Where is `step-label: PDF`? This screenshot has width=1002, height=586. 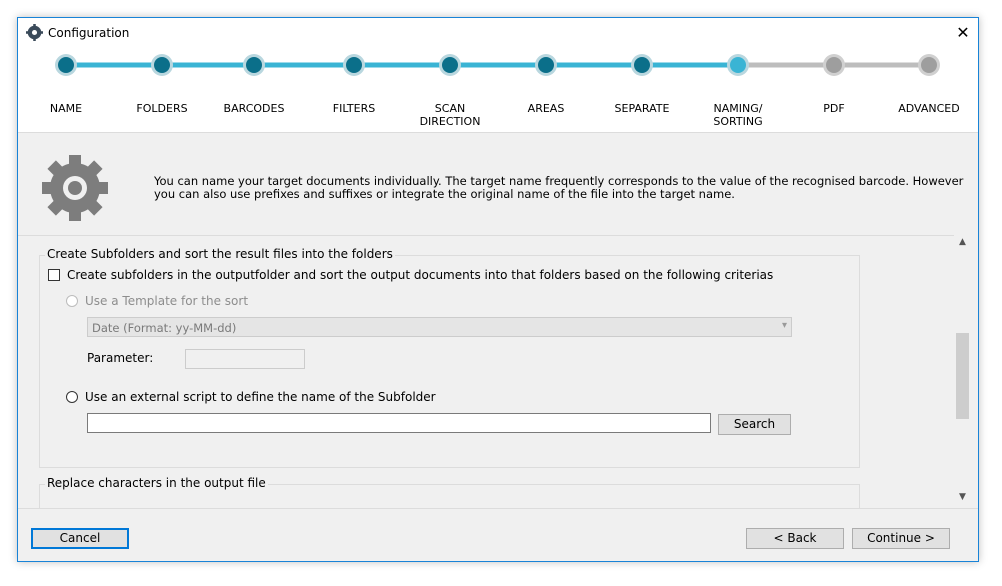 step-label: PDF is located at coordinates (834, 108).